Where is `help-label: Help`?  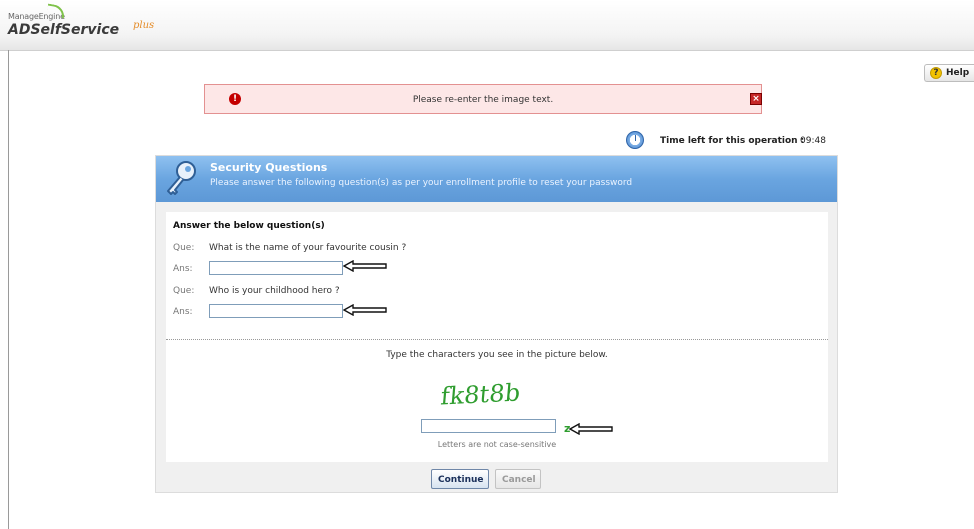 help-label: Help is located at coordinates (958, 73).